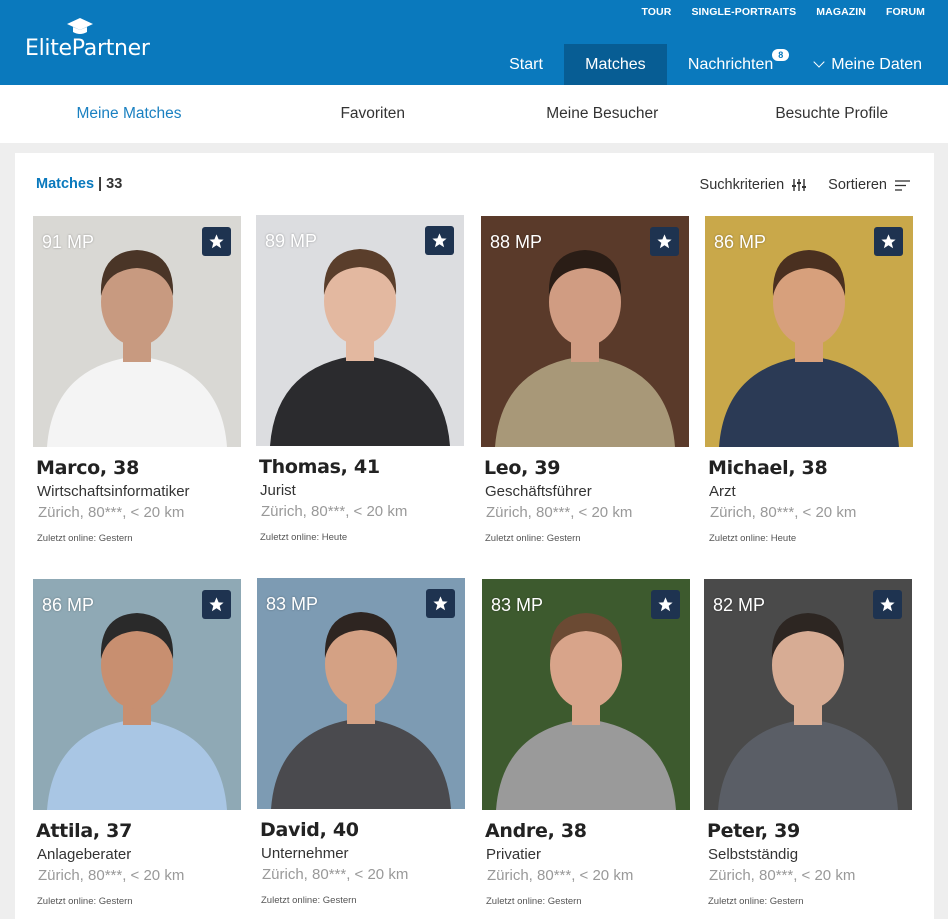  Describe the element at coordinates (114, 184) in the screenshot. I see `matches-count: 33` at that location.